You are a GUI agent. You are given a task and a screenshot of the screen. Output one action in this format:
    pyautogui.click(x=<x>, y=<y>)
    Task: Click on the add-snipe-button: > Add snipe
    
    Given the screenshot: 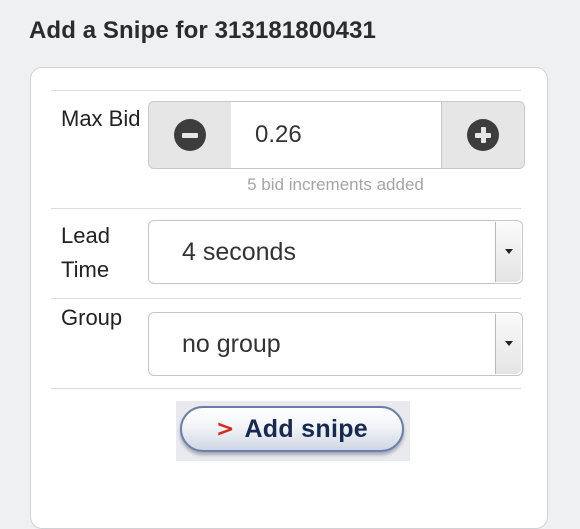 What is the action you would take?
    pyautogui.click(x=292, y=429)
    